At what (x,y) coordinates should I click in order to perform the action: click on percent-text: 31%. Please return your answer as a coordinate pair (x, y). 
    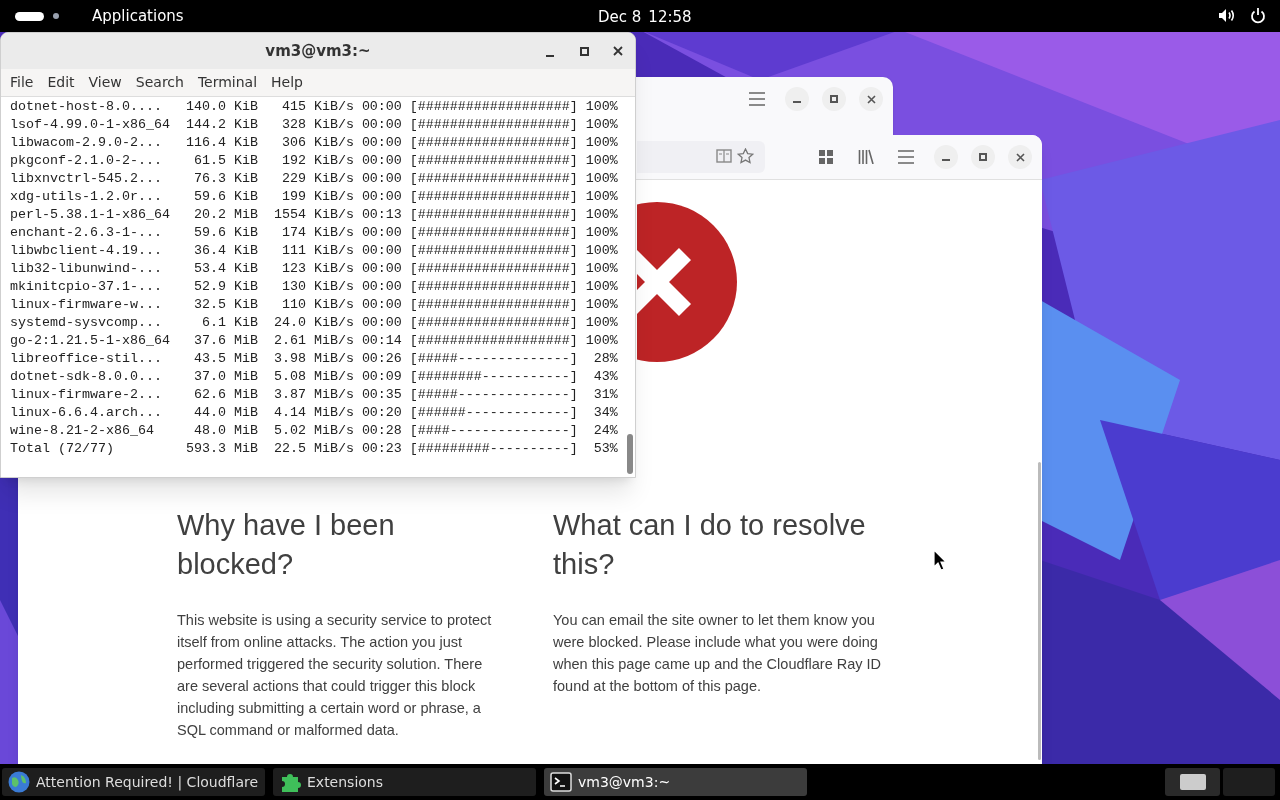
    Looking at the image, I should click on (605, 395).